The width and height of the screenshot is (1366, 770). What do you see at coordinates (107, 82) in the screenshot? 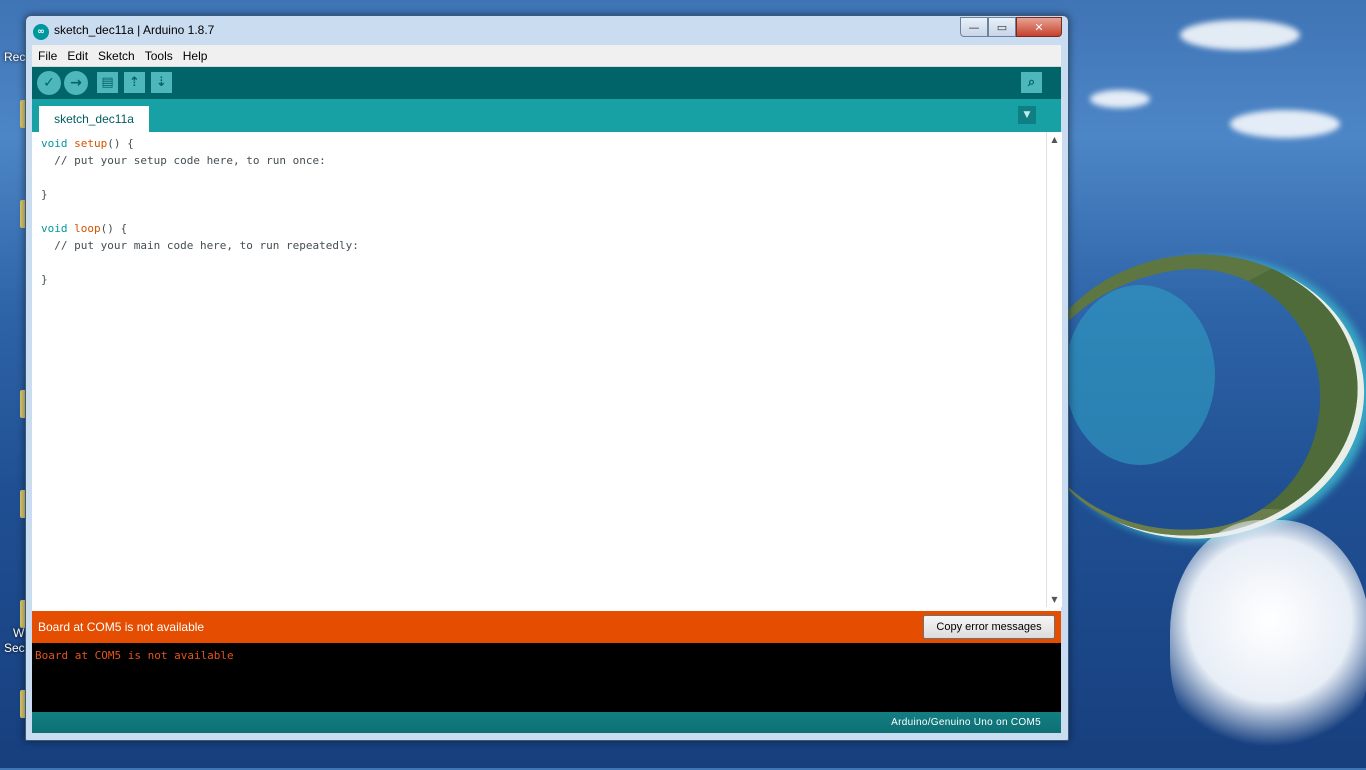
I see `new-sketch-icon: ▤` at bounding box center [107, 82].